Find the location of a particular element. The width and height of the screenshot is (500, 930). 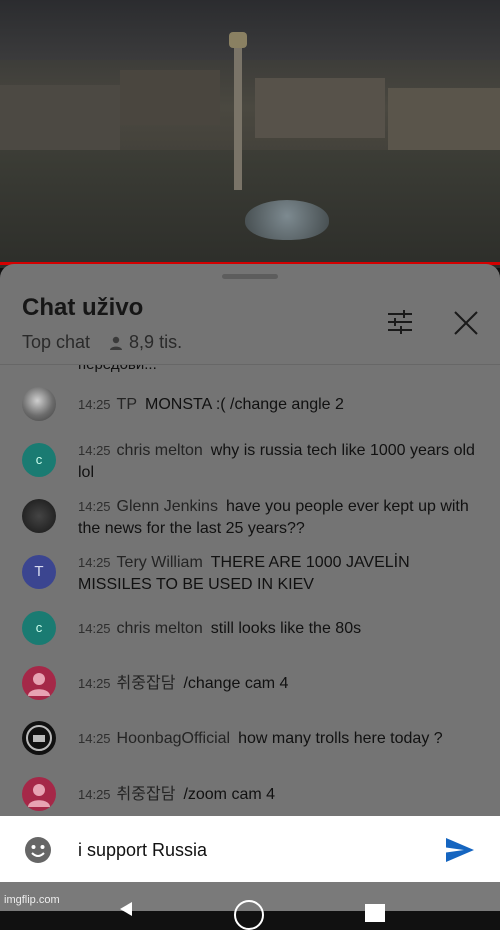

channel-logo-icon is located at coordinates (39, 738).